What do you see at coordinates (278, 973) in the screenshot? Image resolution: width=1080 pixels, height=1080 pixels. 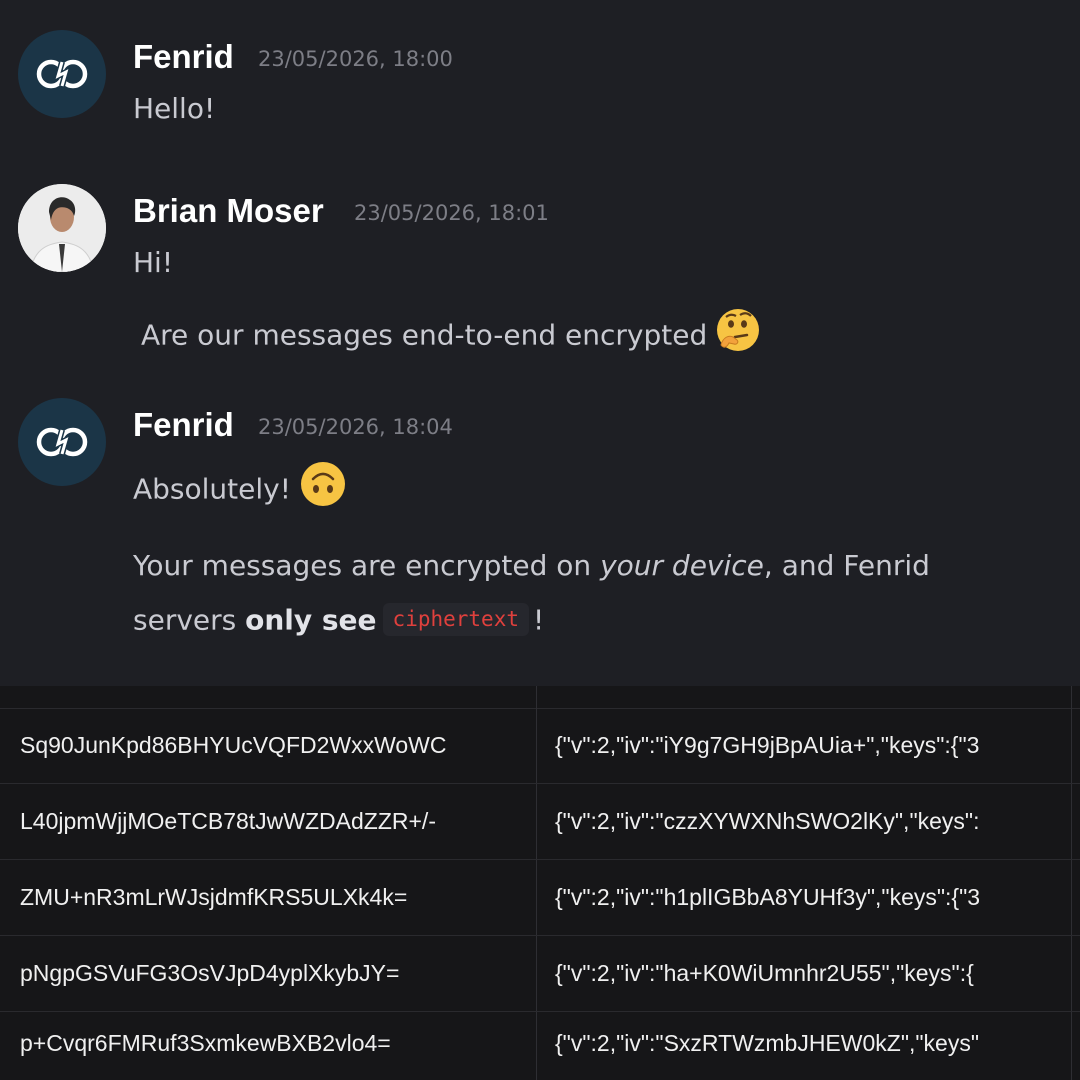 I see `table-cell-id: pNgpGSVuFG3OsVJpD4yplXkybJY=` at bounding box center [278, 973].